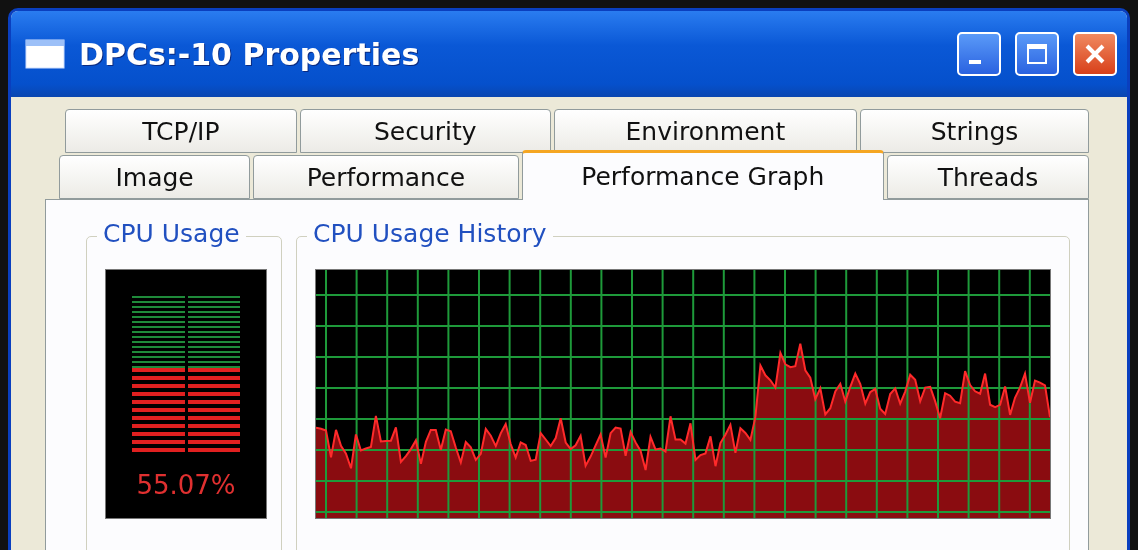 Image resolution: width=1138 pixels, height=550 pixels. What do you see at coordinates (155, 177) in the screenshot?
I see `tab: Image` at bounding box center [155, 177].